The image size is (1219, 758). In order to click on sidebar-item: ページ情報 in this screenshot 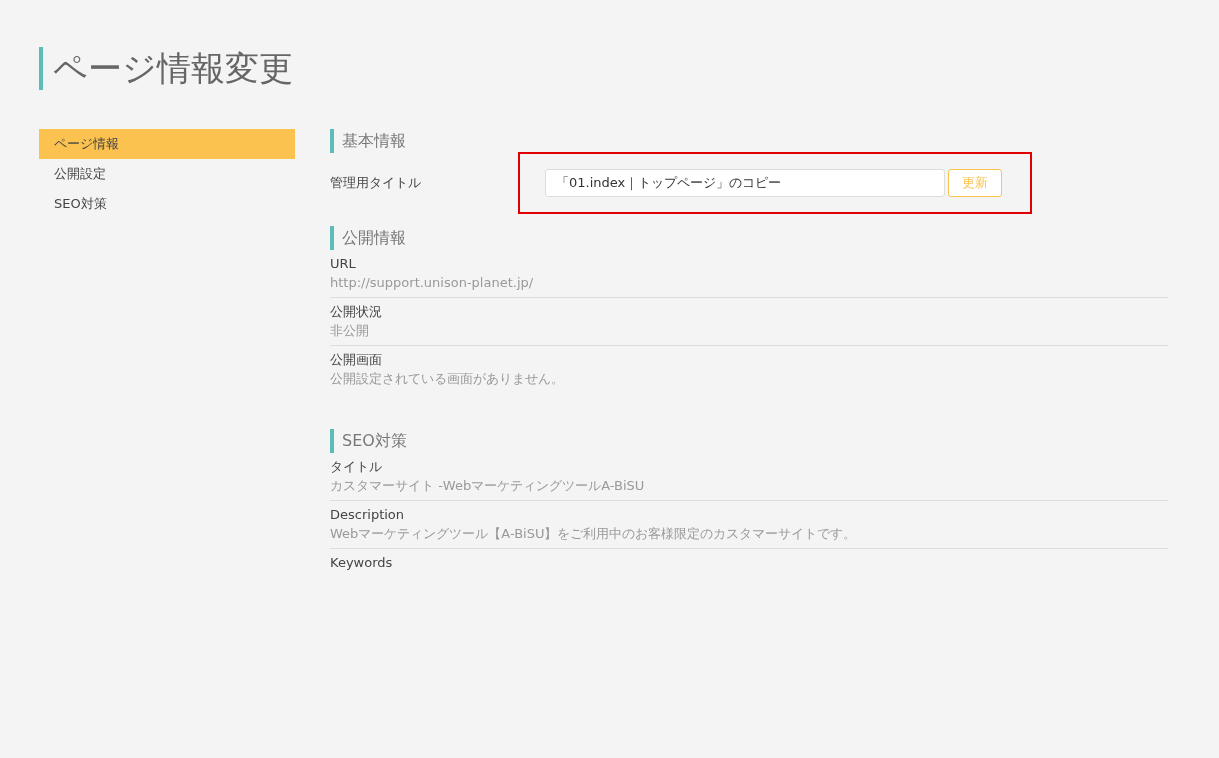, I will do `click(167, 144)`.